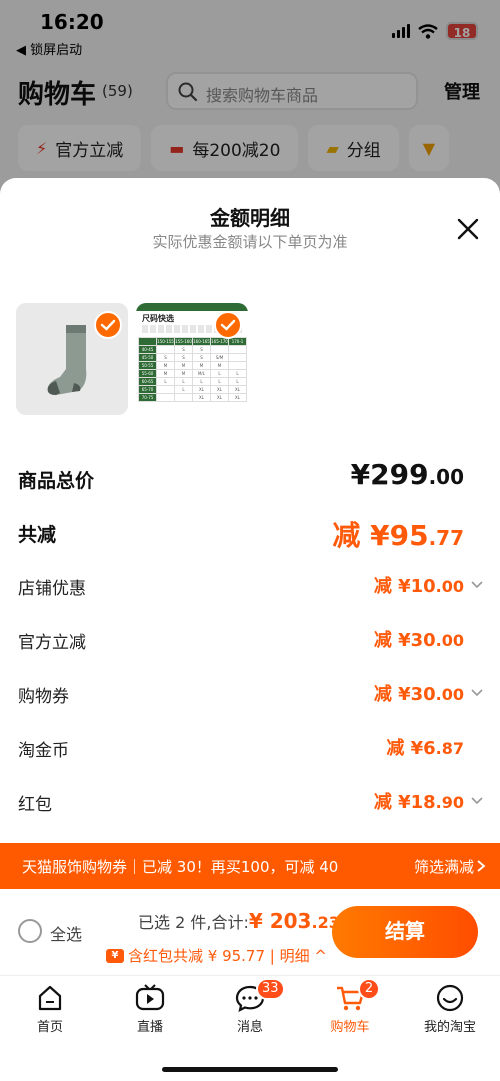 This screenshot has height=1081, width=500. I want to click on bottom-tab-bar: 首页 直播 消息 33 购物车 2 我的淘宝, so click(250, 1028).